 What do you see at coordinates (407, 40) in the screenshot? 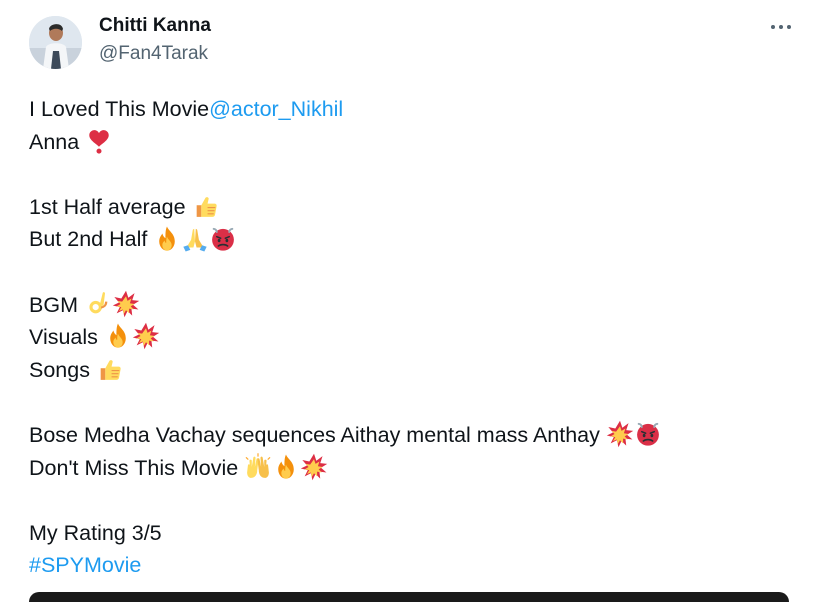
I see `tweet-header: Chitti Kanna @Fan4Tarak` at bounding box center [407, 40].